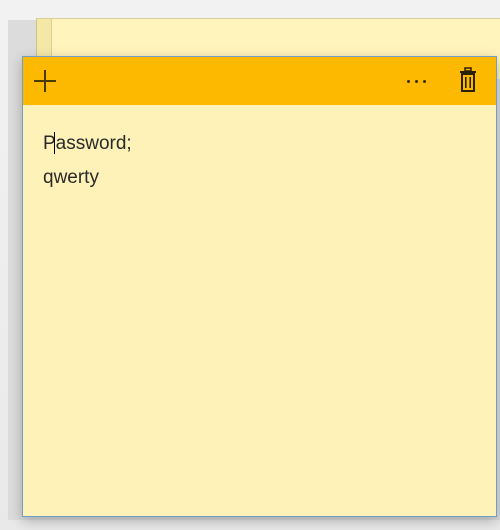  I want to click on ellipsis-icon, so click(408, 81).